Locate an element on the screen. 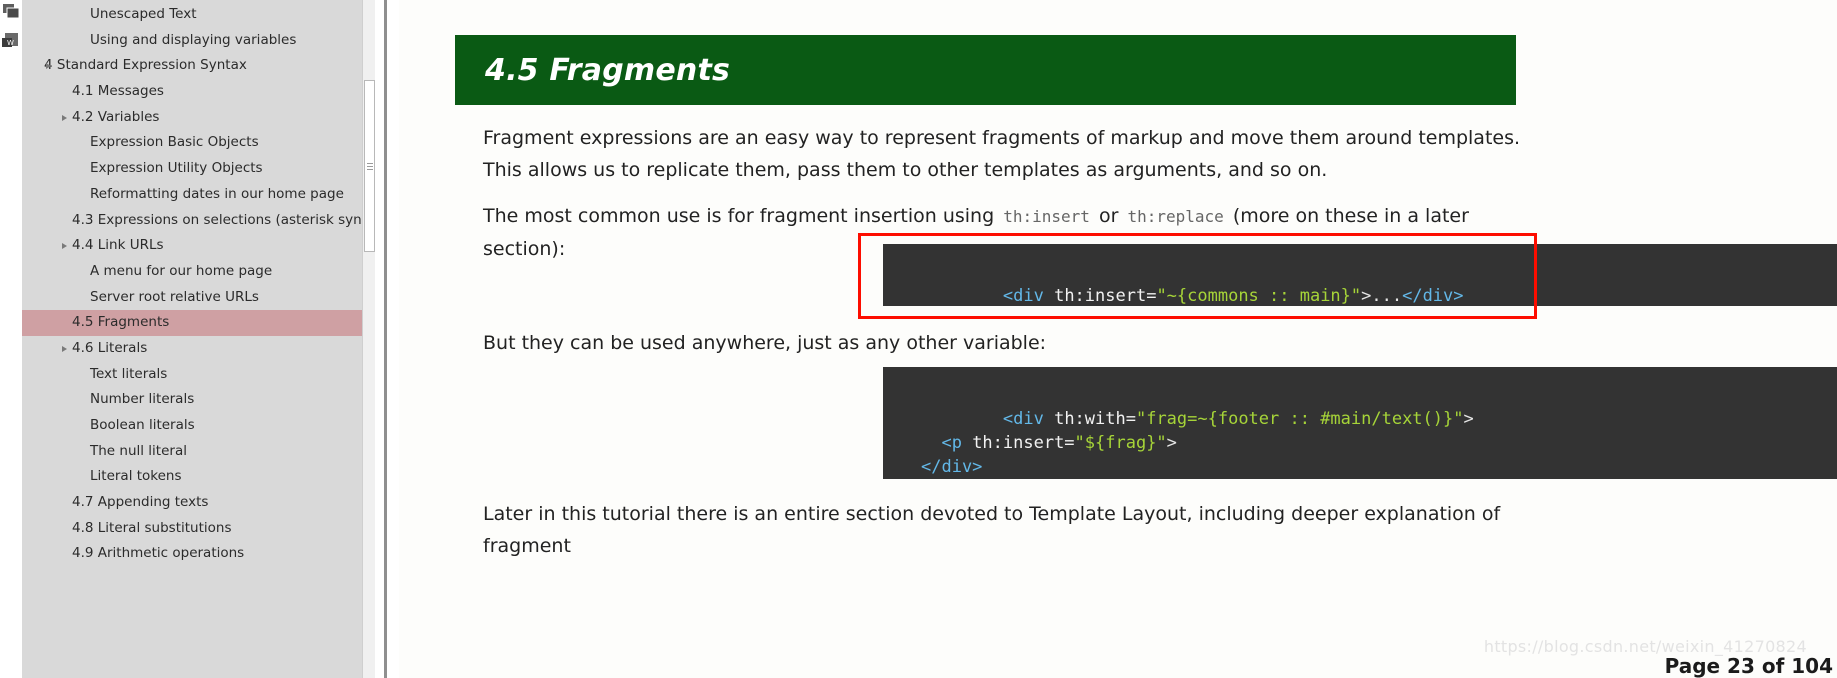 This screenshot has width=1837, height=678. section-heading-banner: 4.5 Fragments is located at coordinates (985, 70).